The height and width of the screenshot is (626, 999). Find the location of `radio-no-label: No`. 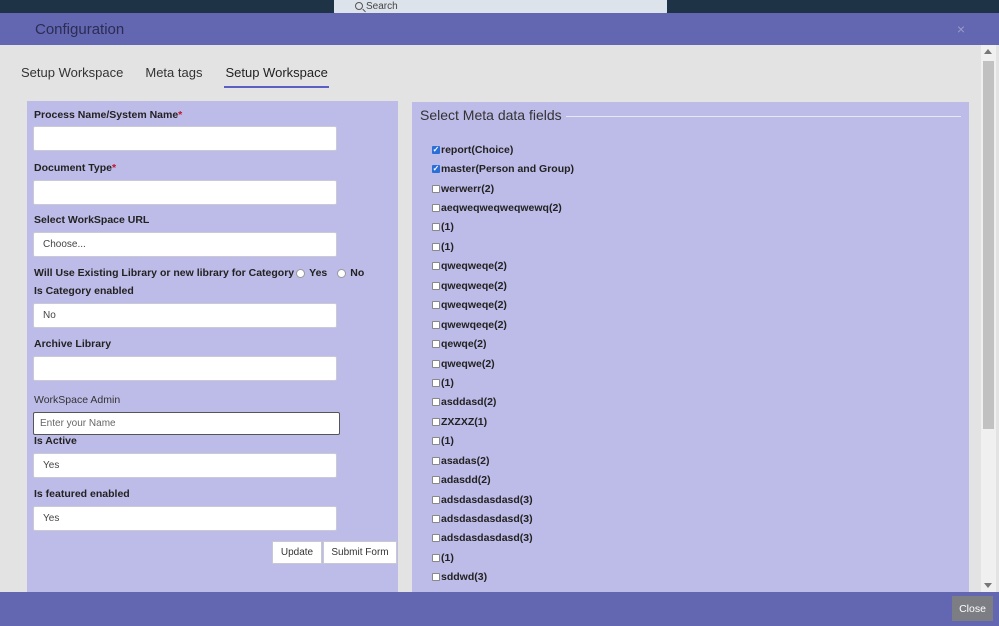

radio-no-label: No is located at coordinates (357, 273).